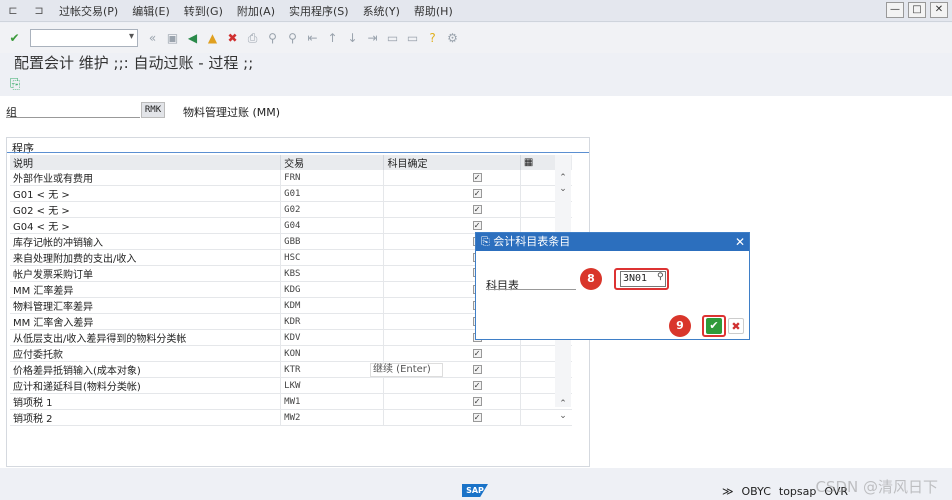  Describe the element at coordinates (73, 117) in the screenshot. I see `group-label-underline` at that location.